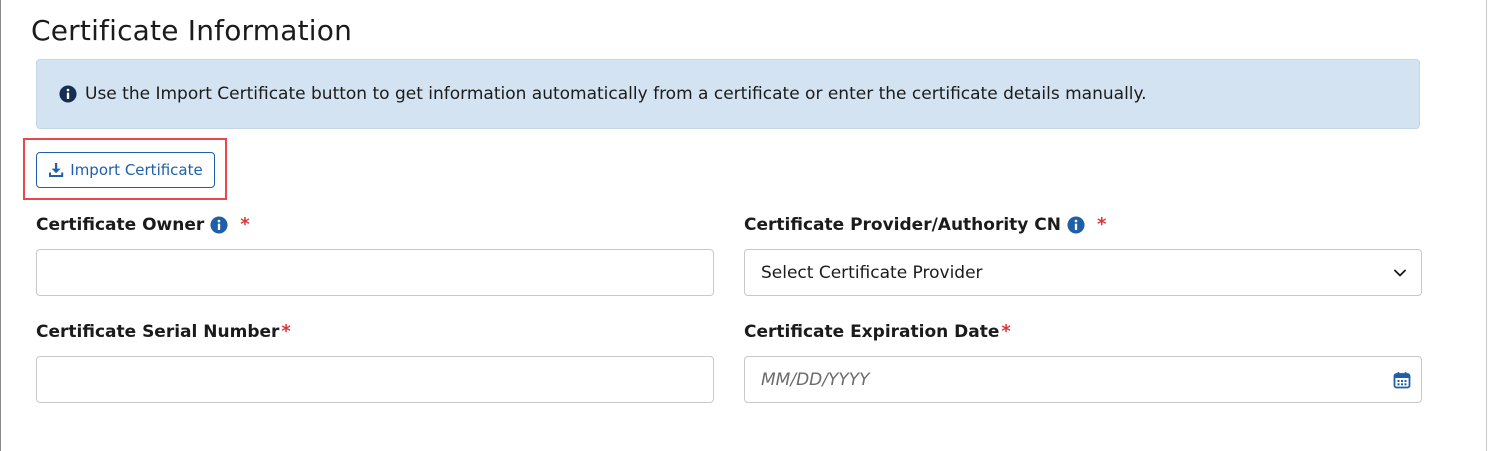 The width and height of the screenshot is (1489, 451). Describe the element at coordinates (0, 225) in the screenshot. I see `page-left-border` at that location.